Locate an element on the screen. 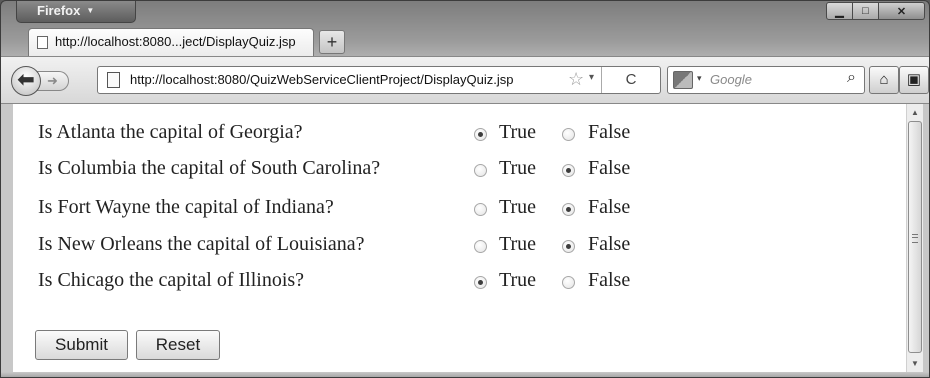  window-controls: ▁ □ ✕ is located at coordinates (875, 12).